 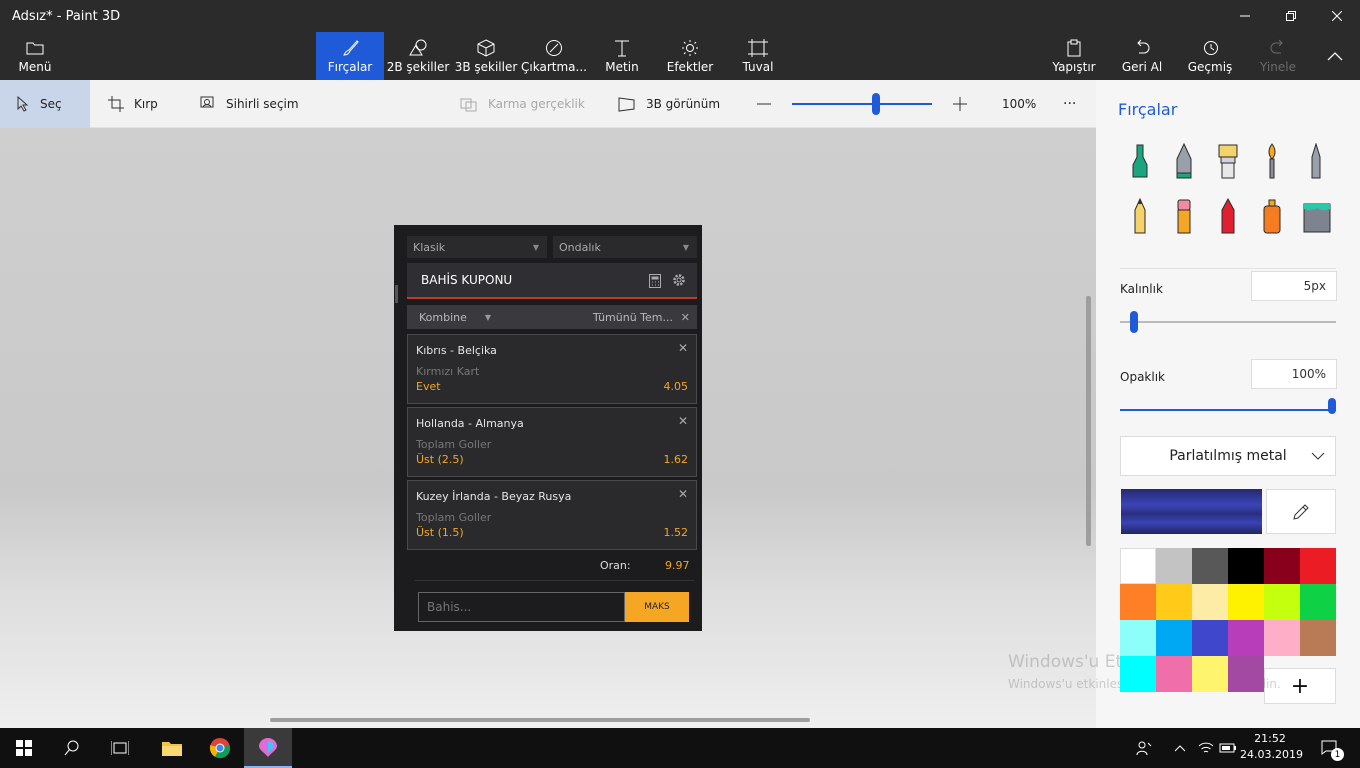 I want to click on clock: 21:52 24.03.2019, so click(x=1271, y=747).